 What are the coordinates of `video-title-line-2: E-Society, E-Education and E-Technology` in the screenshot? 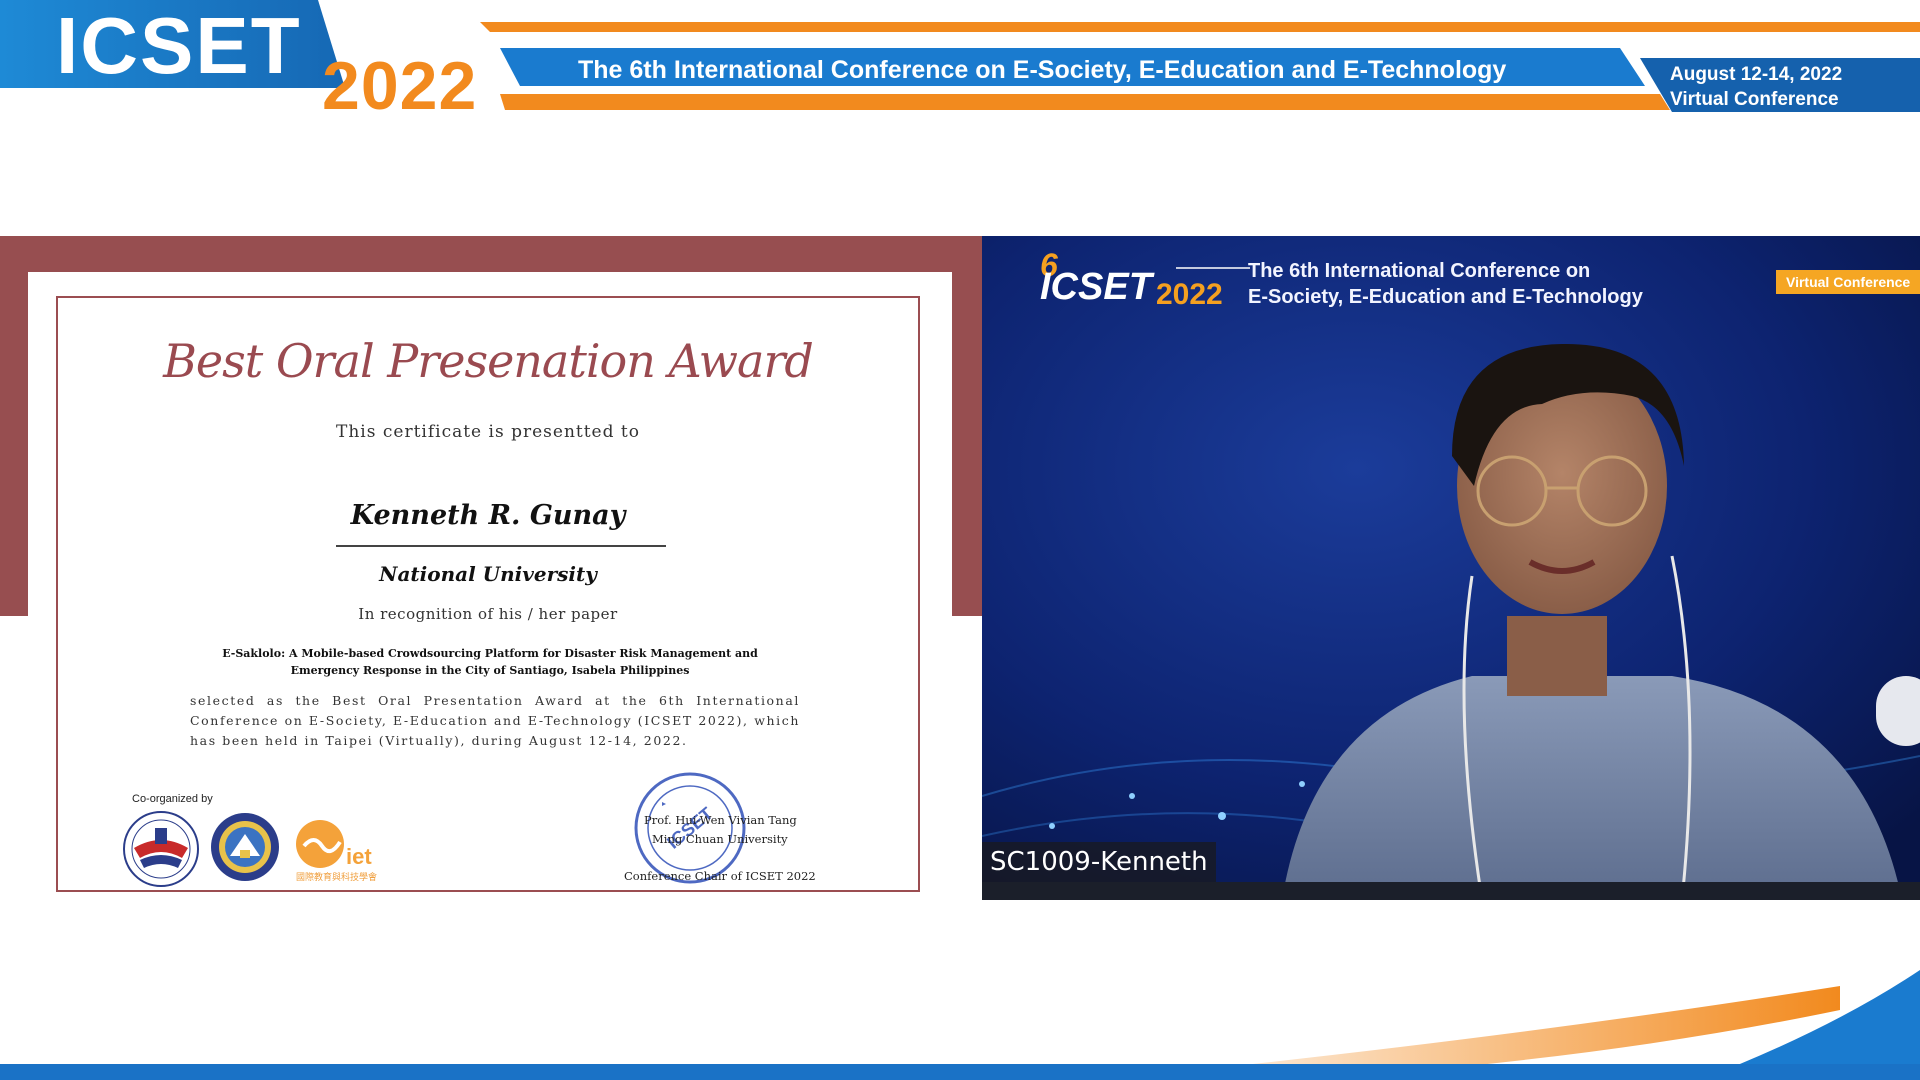 It's located at (1445, 297).